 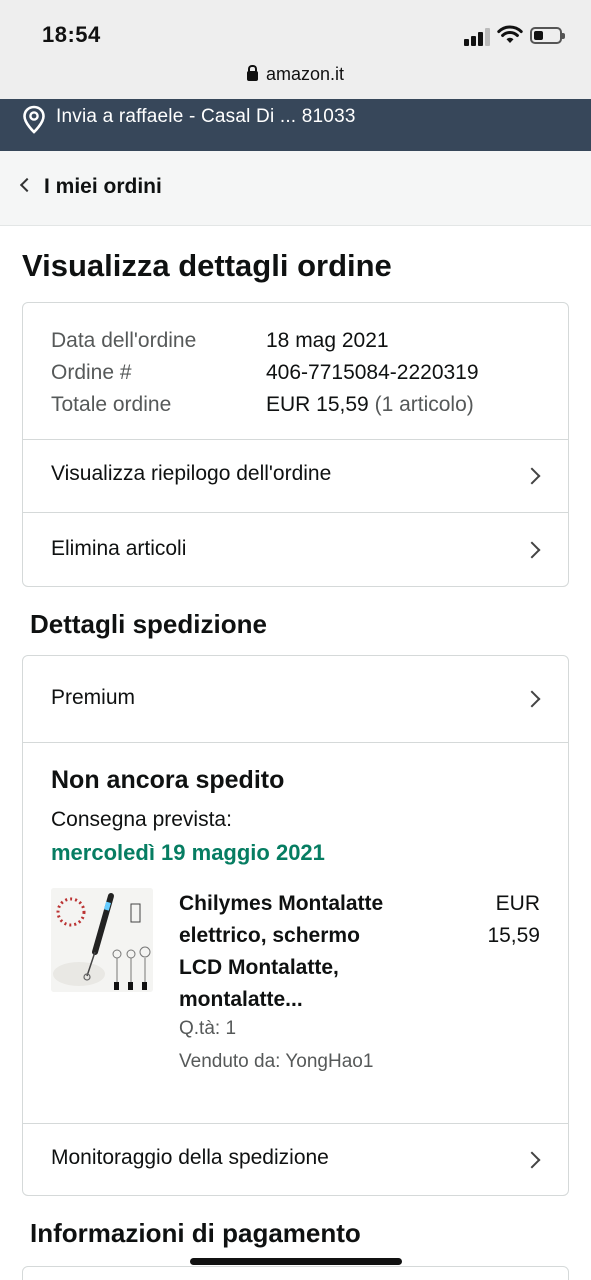 What do you see at coordinates (191, 473) in the screenshot?
I see `view-order-summary-label: Visualizza riepilogo dell'ordine` at bounding box center [191, 473].